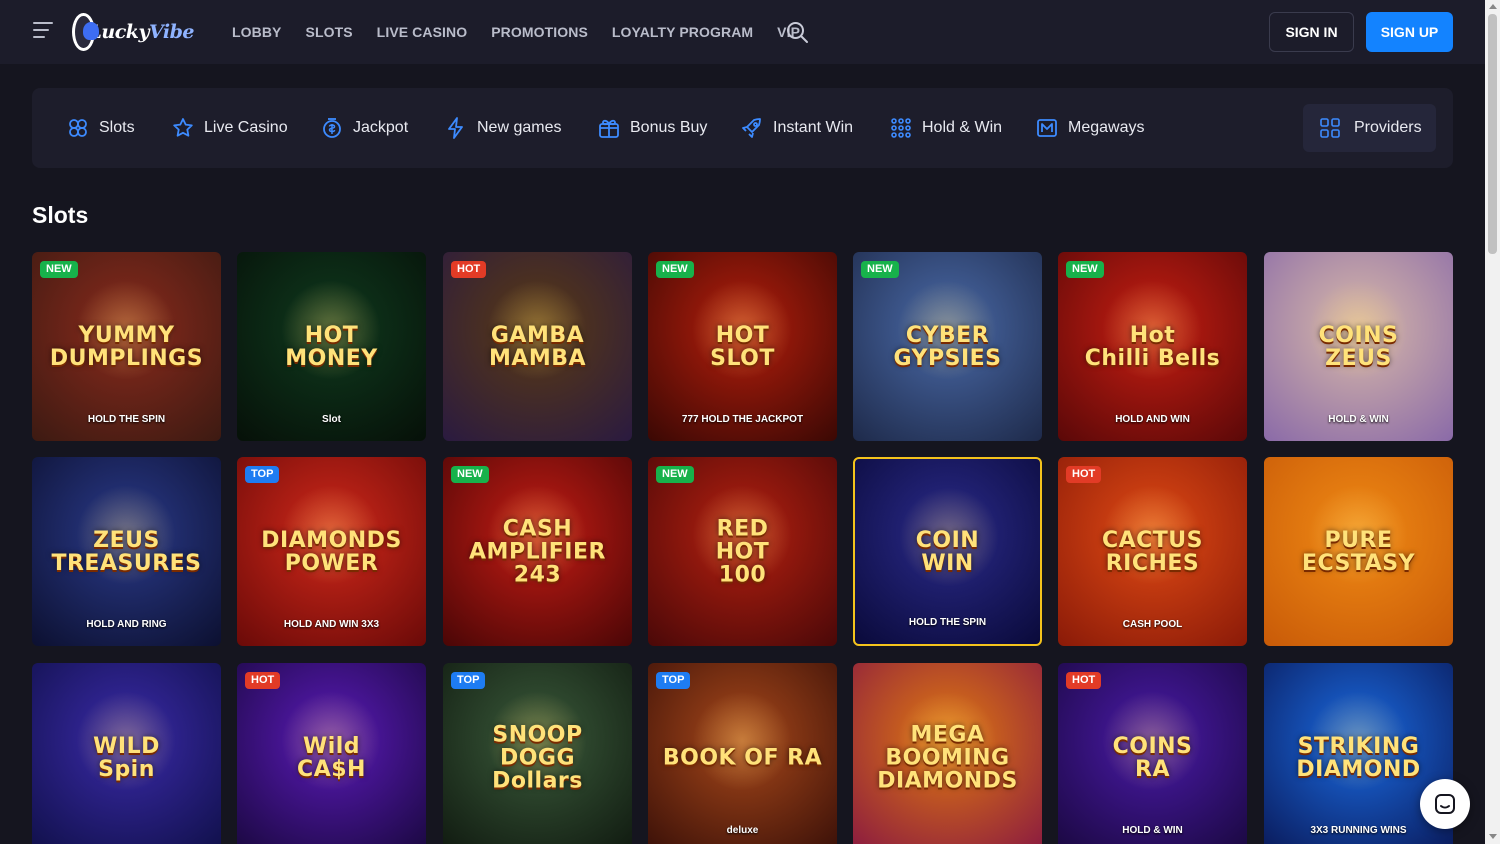 This screenshot has width=1500, height=844. What do you see at coordinates (332, 128) in the screenshot?
I see `jackpot-coin-icon` at bounding box center [332, 128].